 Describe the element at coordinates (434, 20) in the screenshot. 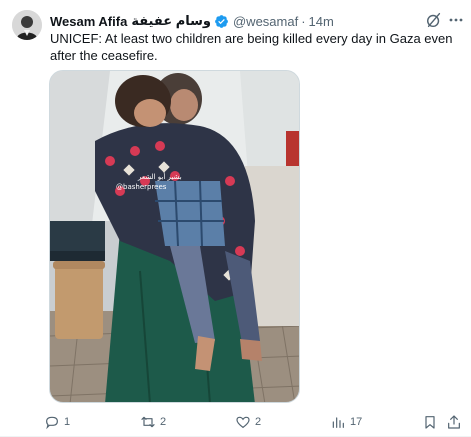

I see `grok-icon` at that location.